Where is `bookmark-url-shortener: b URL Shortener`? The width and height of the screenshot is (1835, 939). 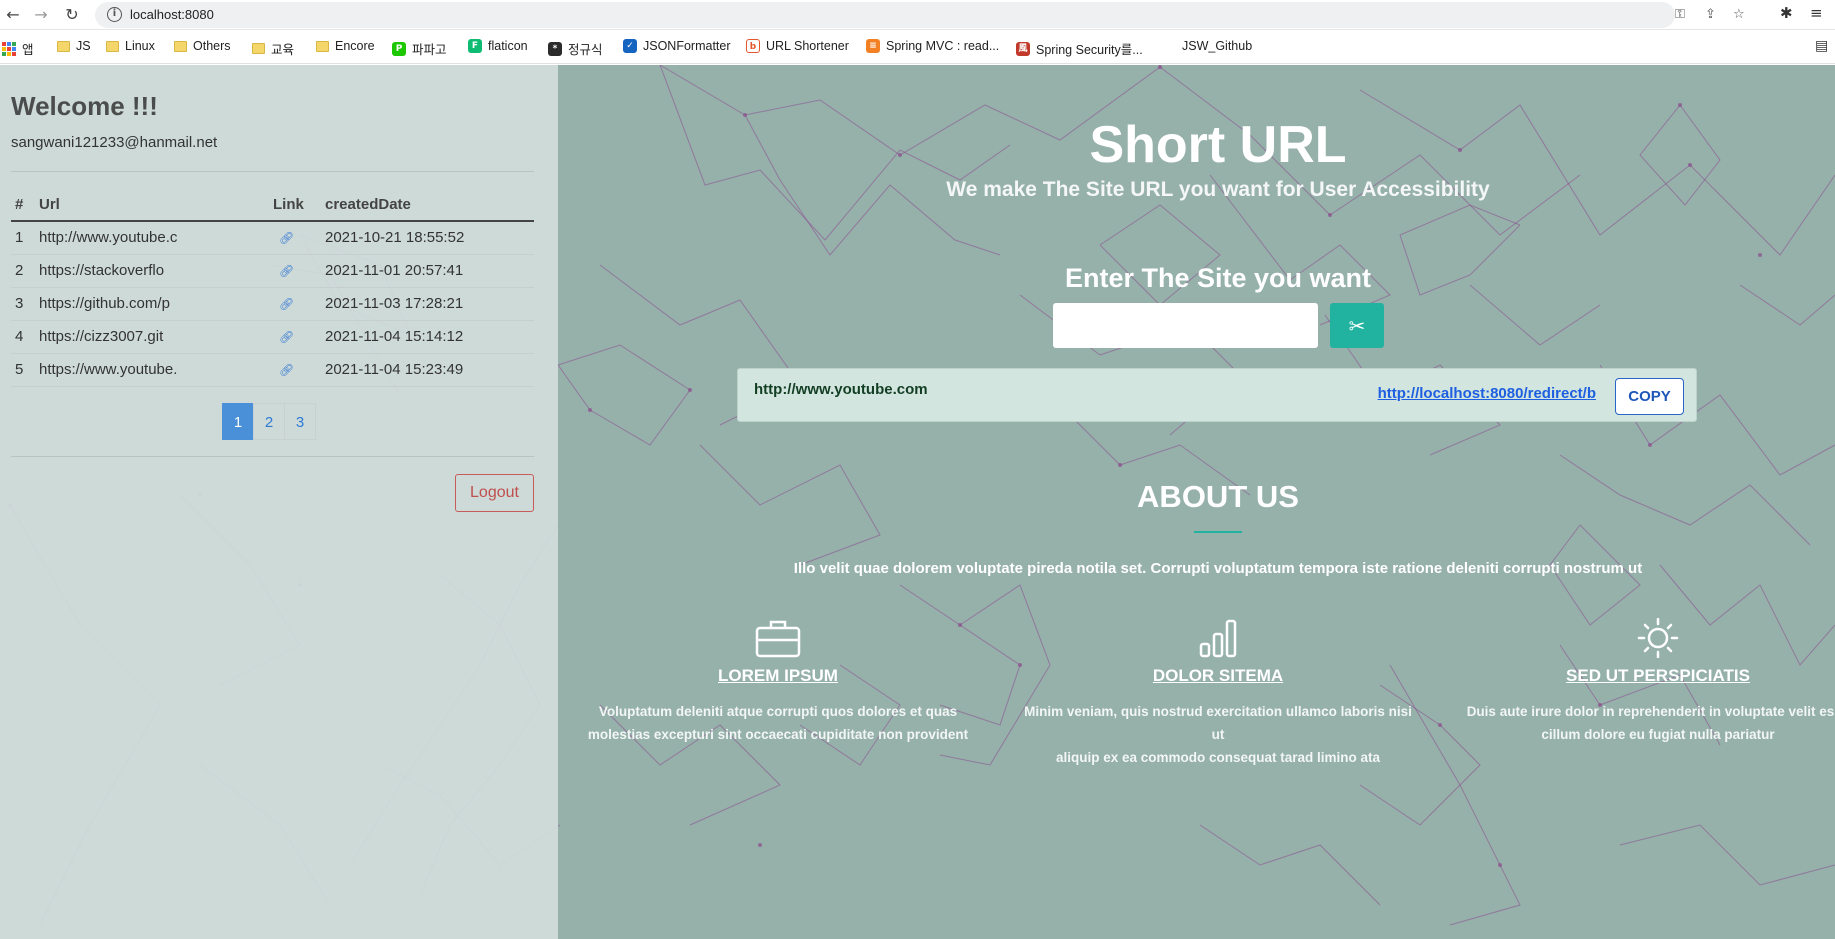 bookmark-url-shortener: b URL Shortener is located at coordinates (797, 46).